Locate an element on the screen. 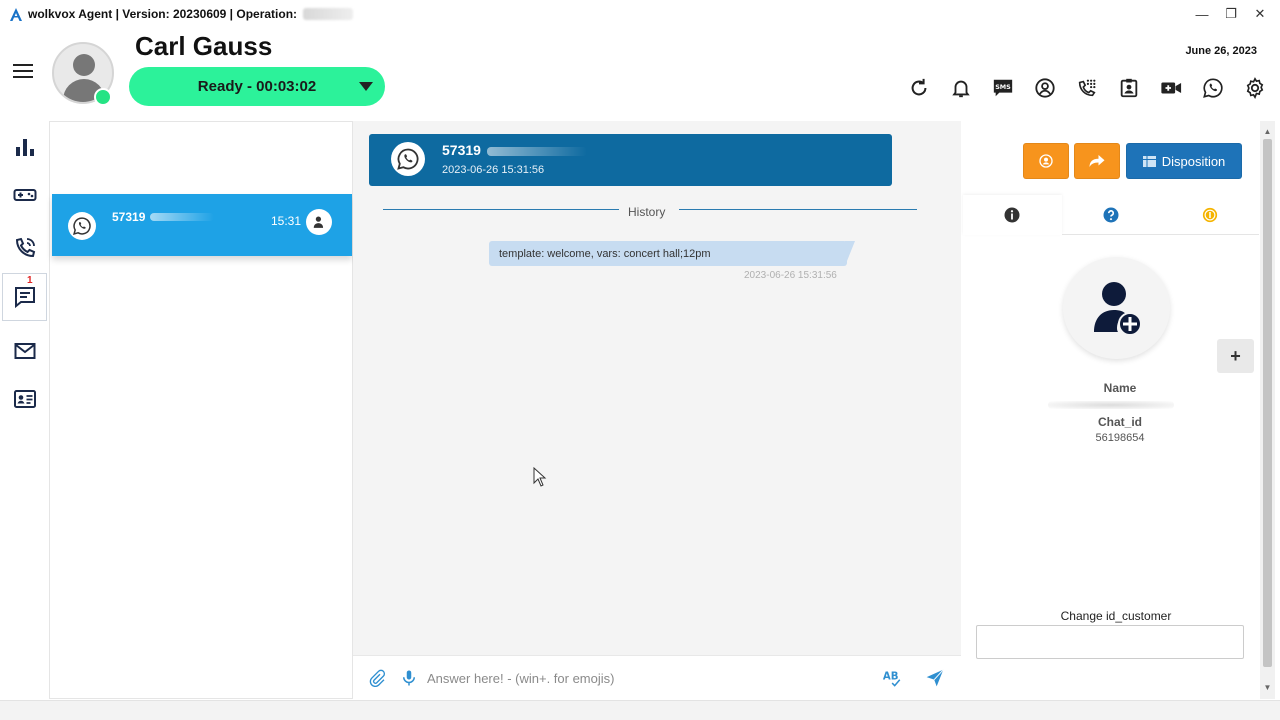  gamepad-icon is located at coordinates (25, 195).